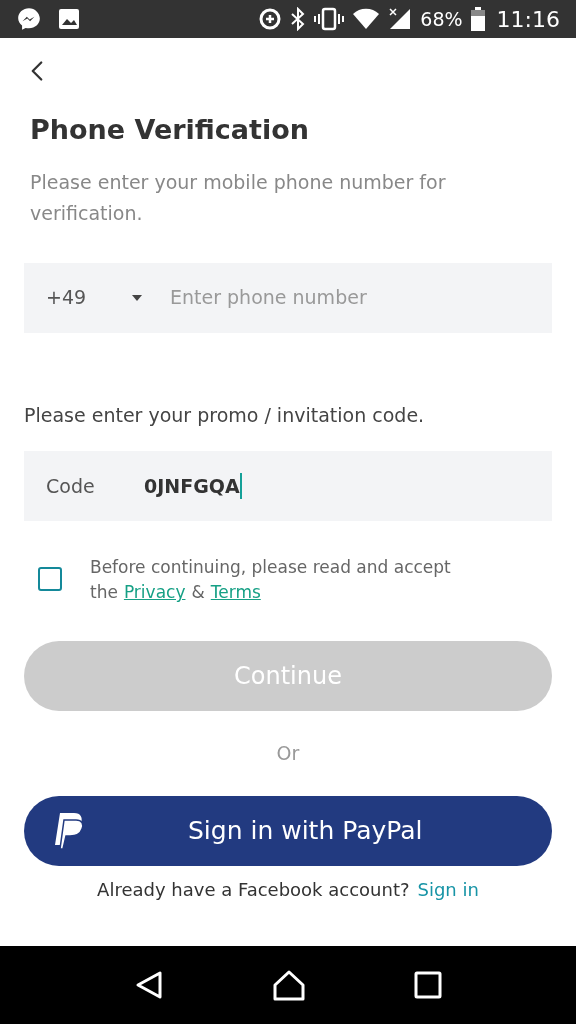 Image resolution: width=576 pixels, height=1024 pixels. Describe the element at coordinates (288, 830) in the screenshot. I see `paypal-button: Sign in with PayPal` at that location.